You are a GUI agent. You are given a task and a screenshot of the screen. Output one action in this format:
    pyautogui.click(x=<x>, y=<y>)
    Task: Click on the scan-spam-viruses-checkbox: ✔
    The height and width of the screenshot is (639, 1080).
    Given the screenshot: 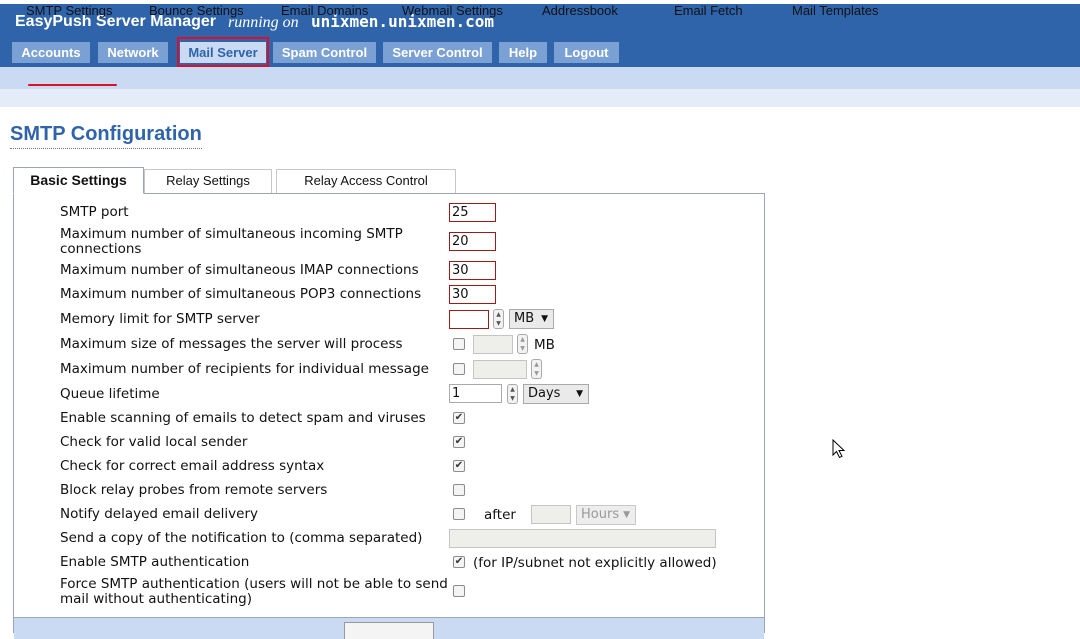 What is the action you would take?
    pyautogui.click(x=459, y=418)
    